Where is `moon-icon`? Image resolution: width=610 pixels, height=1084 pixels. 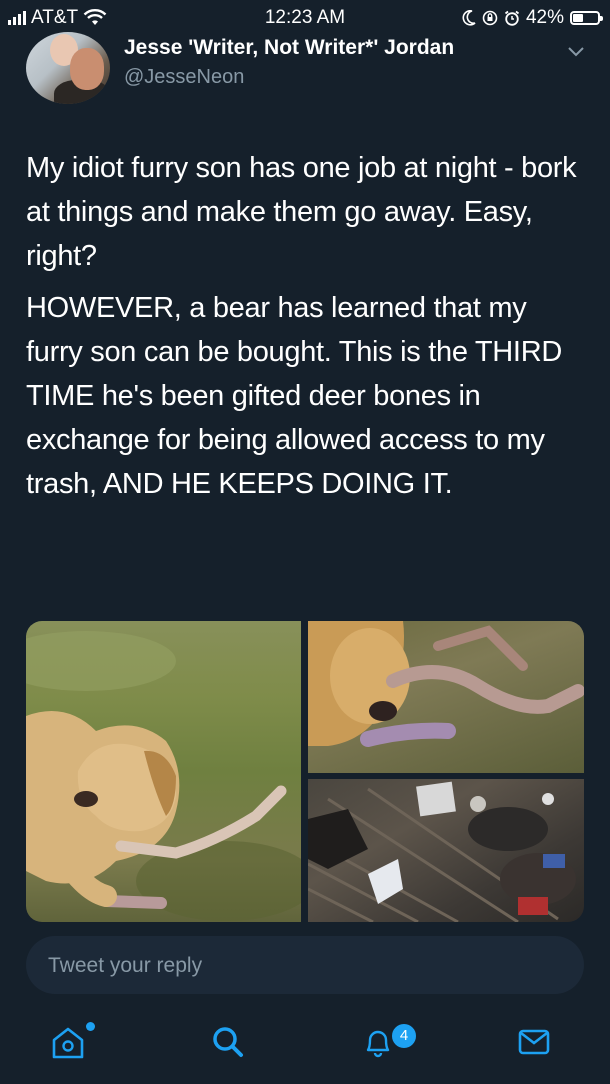
moon-icon is located at coordinates (469, 18).